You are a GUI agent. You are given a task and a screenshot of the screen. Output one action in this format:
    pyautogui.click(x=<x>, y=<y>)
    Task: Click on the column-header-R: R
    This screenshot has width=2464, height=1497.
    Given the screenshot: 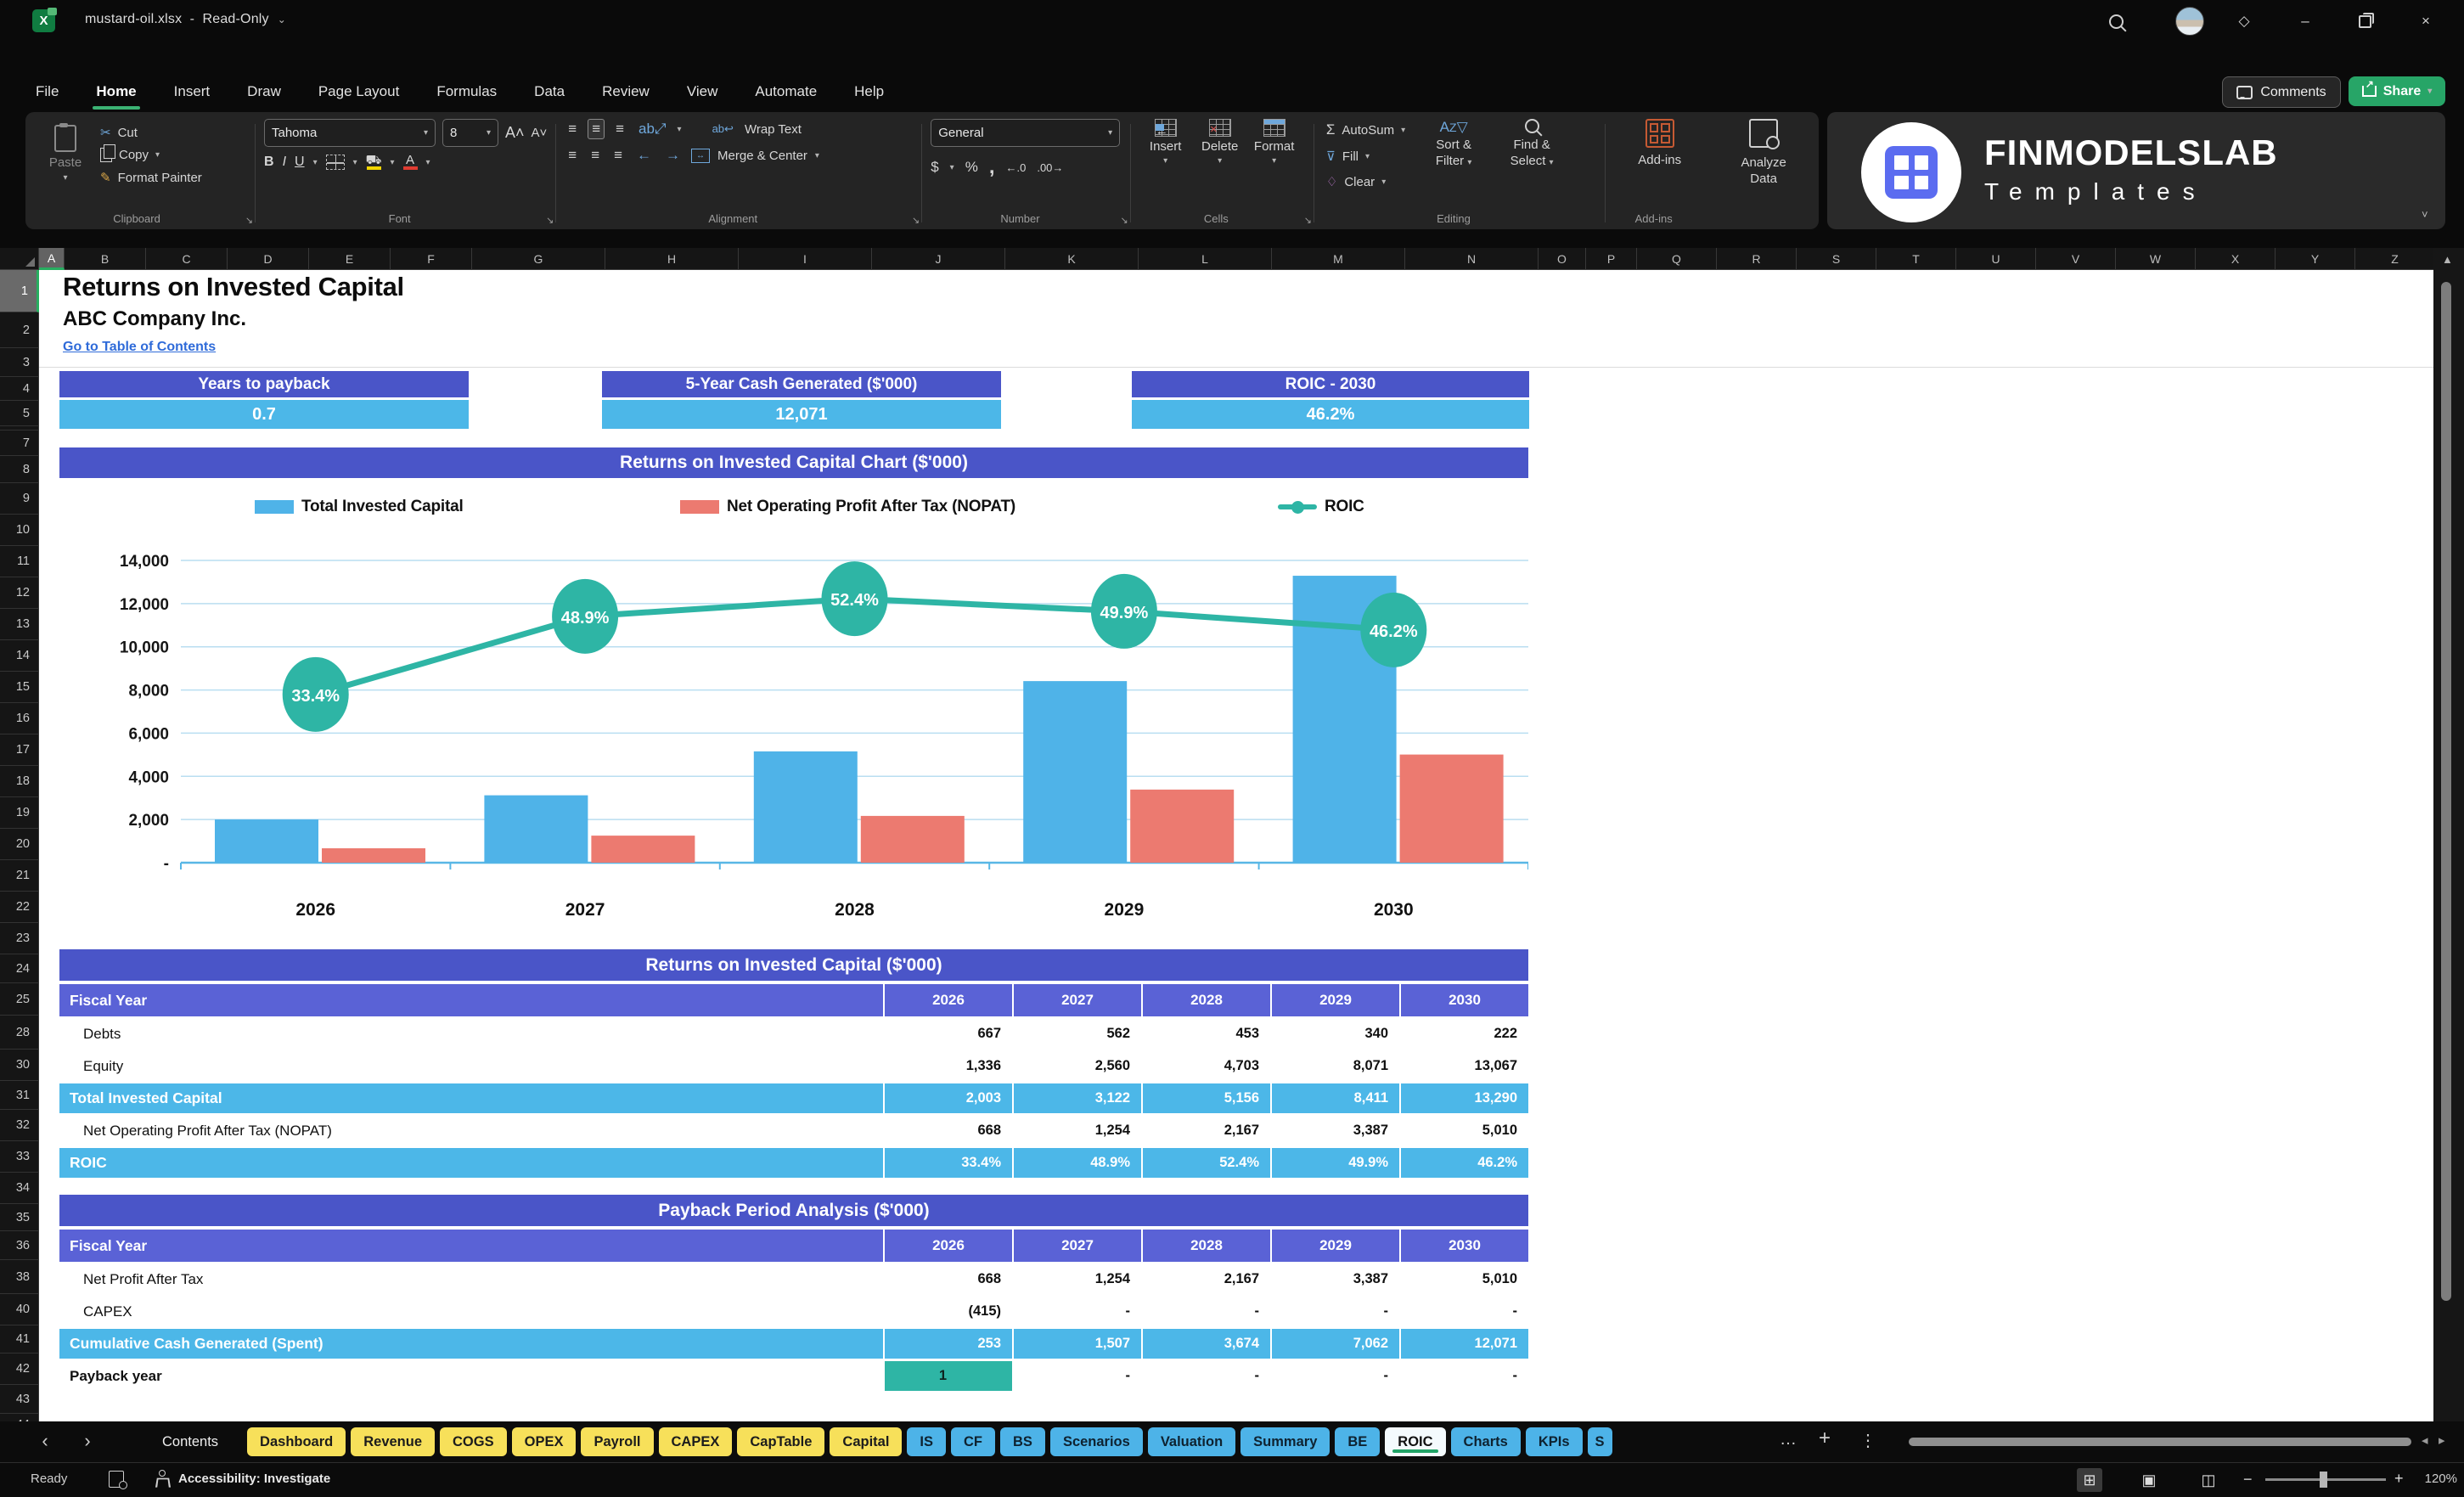 What is the action you would take?
    pyautogui.click(x=1757, y=259)
    